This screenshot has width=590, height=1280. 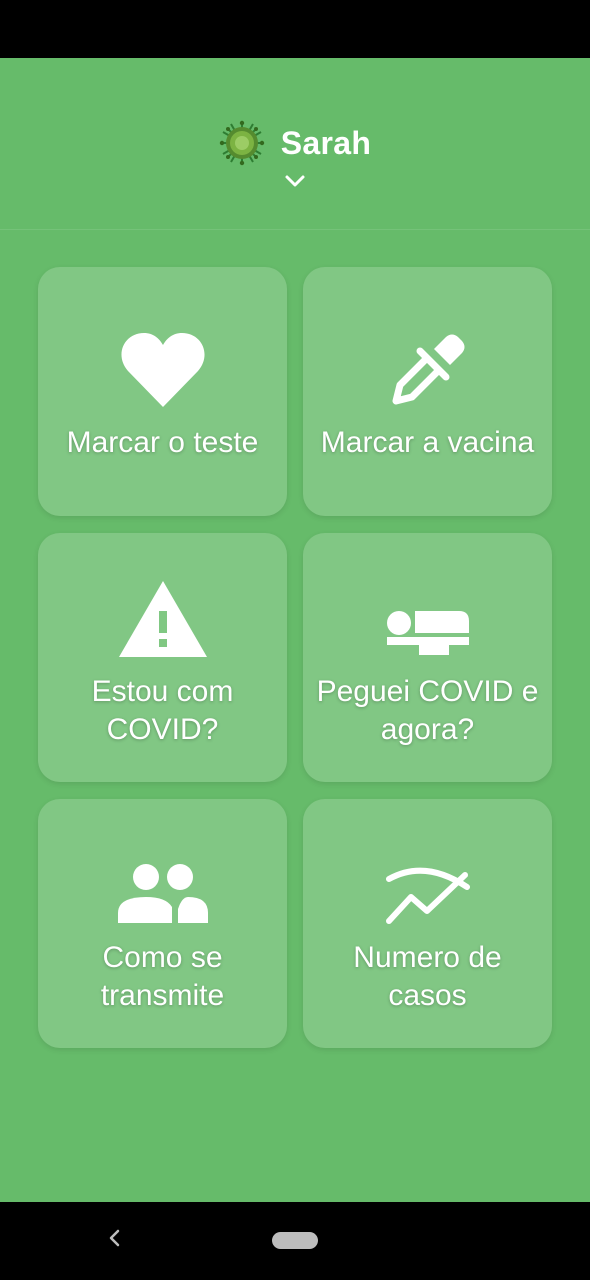 I want to click on tile-estou-com-covid: Estou com COVID?, so click(x=162, y=657).